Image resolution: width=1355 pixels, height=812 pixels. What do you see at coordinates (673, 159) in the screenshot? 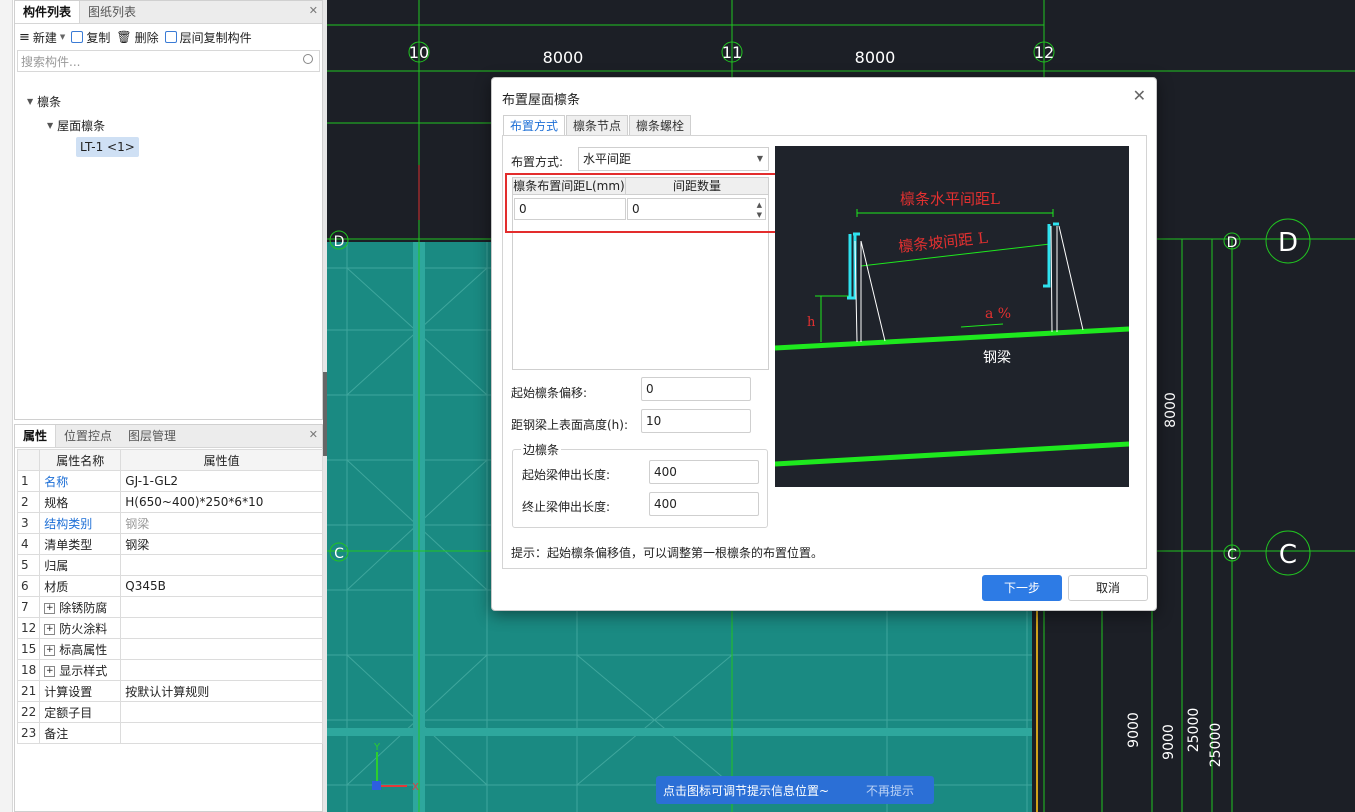
I see `layout-method-select: 水平间距 ▼` at bounding box center [673, 159].